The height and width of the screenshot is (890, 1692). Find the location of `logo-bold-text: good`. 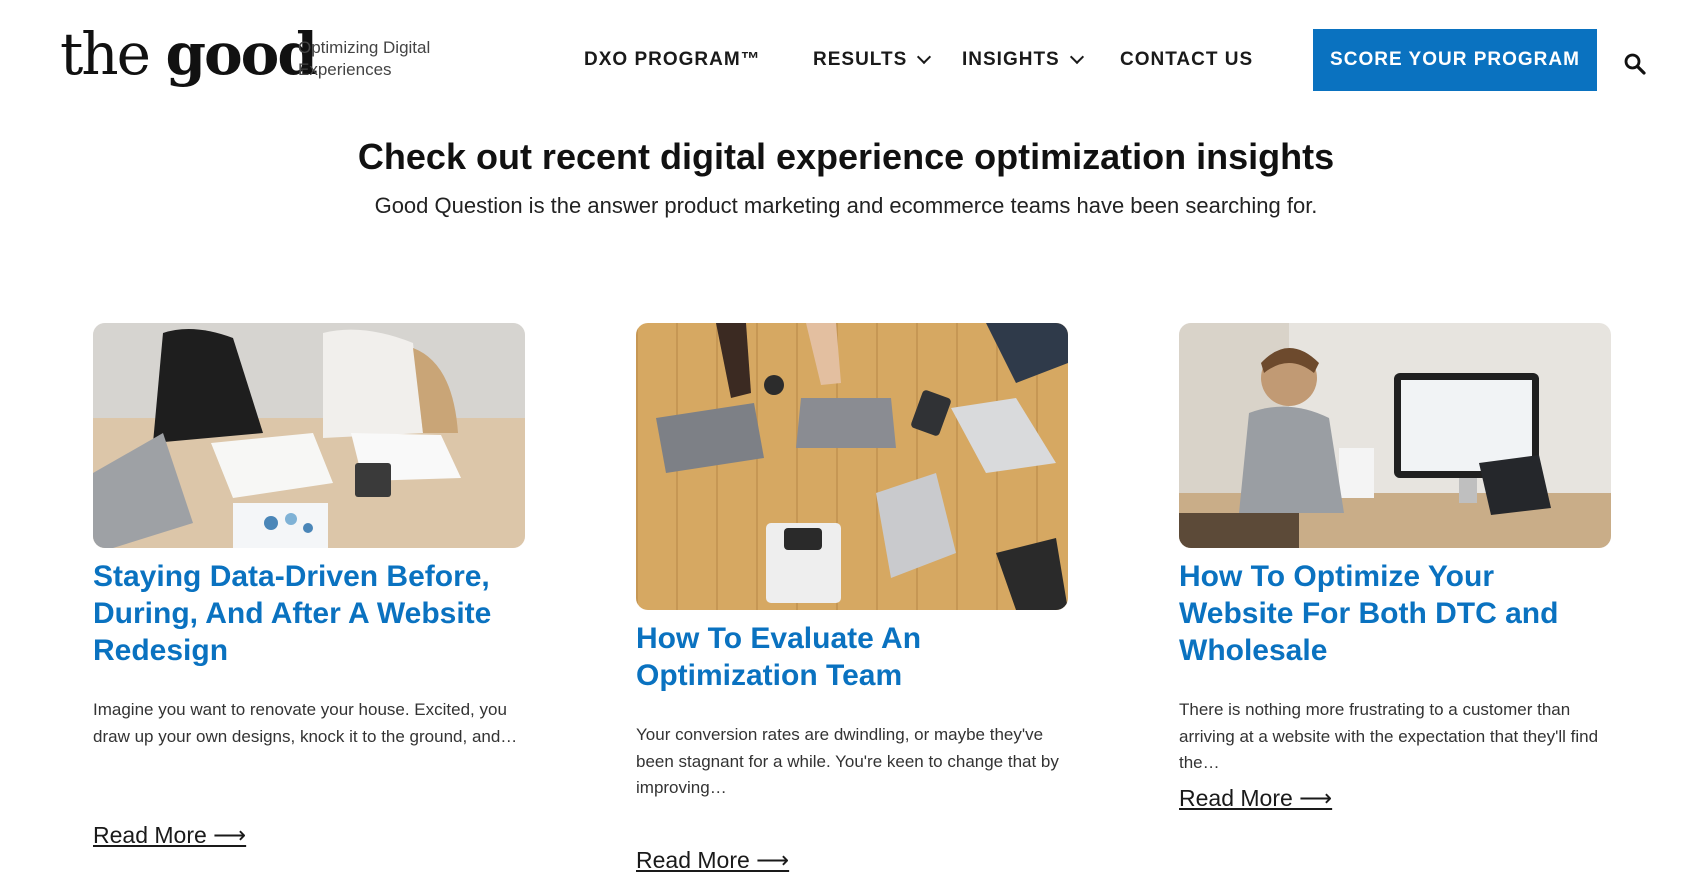

logo-bold-text: good is located at coordinates (241, 54).